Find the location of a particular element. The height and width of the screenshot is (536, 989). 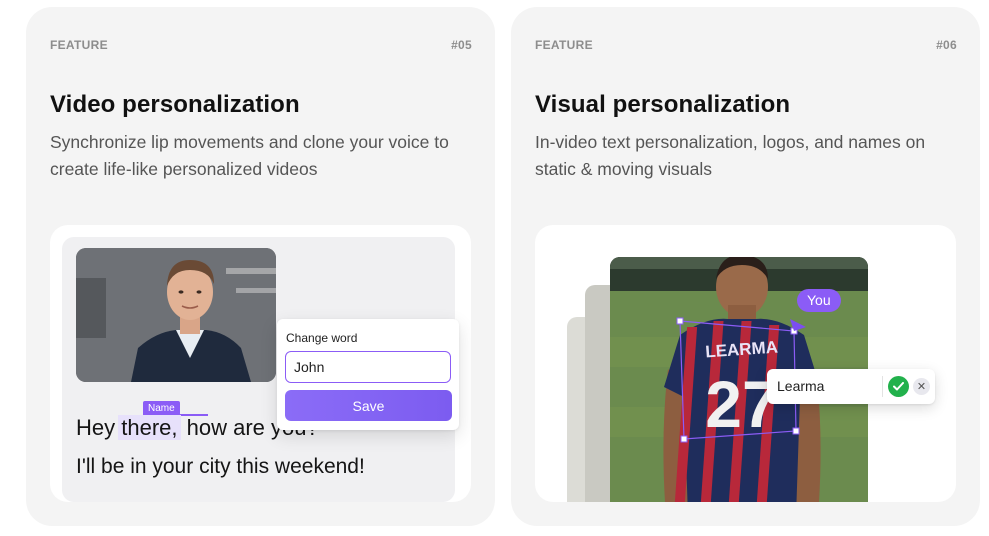

script-line-2: I'll be in your city this weekend! is located at coordinates (220, 466).